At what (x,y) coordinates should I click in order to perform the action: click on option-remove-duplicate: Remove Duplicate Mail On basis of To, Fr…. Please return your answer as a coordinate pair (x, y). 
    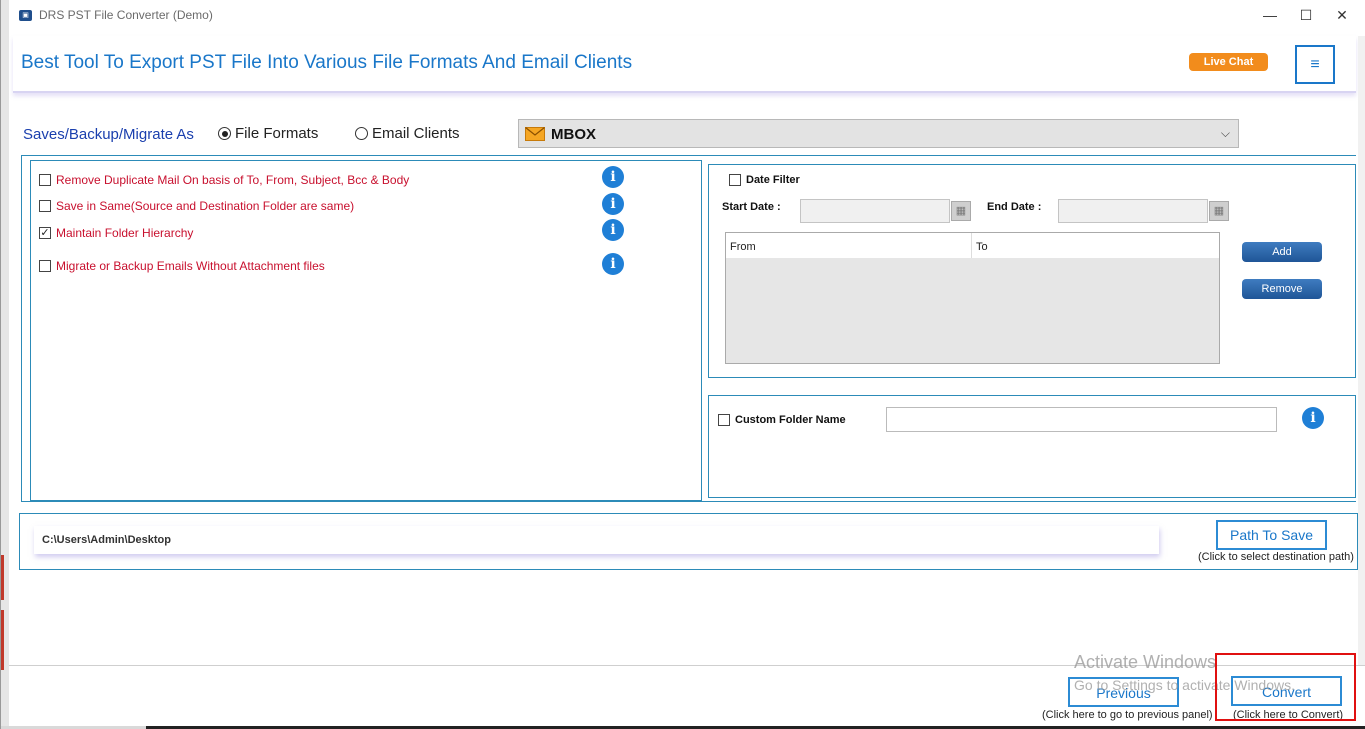
    Looking at the image, I should click on (224, 180).